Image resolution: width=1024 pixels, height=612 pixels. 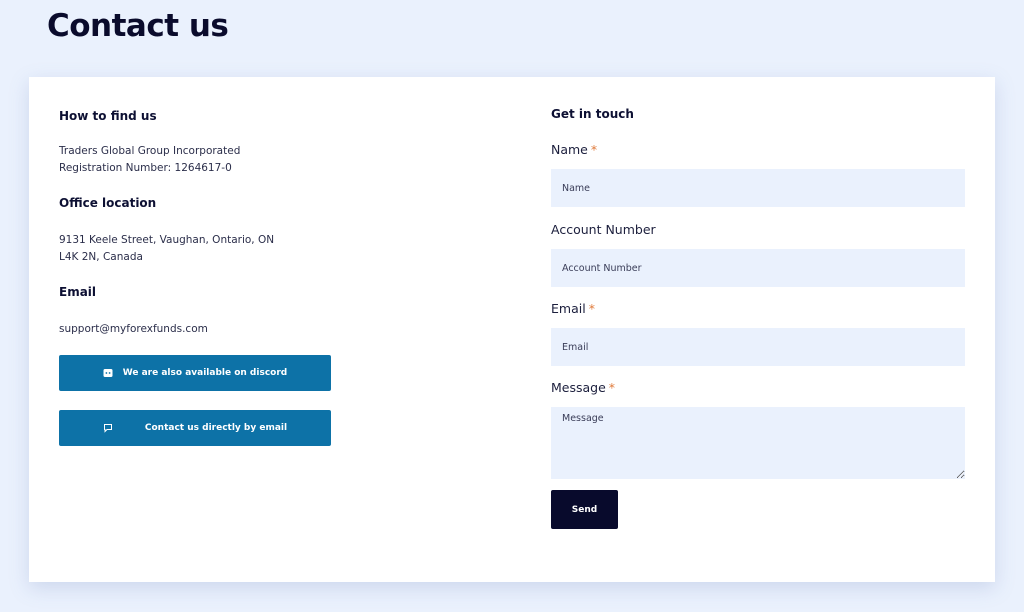 I want to click on address-line-1: 9131 Keele Street, Vaughan, Ontario, ON, so click(x=167, y=240).